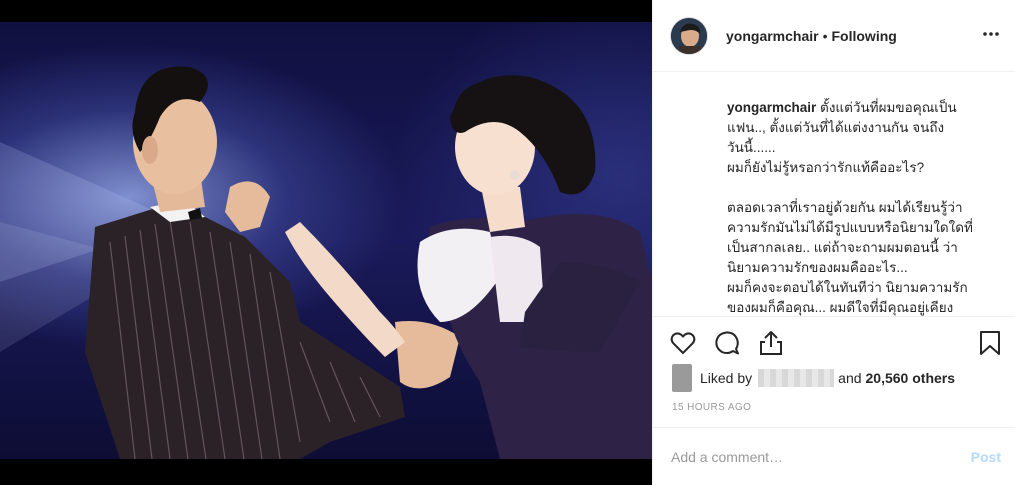 The image size is (1015, 485). I want to click on caption-line: ผมก็คงจะตอบได้ในทันทีว่า นิยามความรัก, so click(847, 287).